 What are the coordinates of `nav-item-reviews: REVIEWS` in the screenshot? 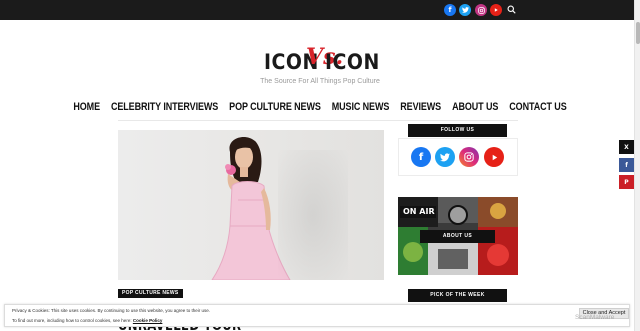 It's located at (420, 106).